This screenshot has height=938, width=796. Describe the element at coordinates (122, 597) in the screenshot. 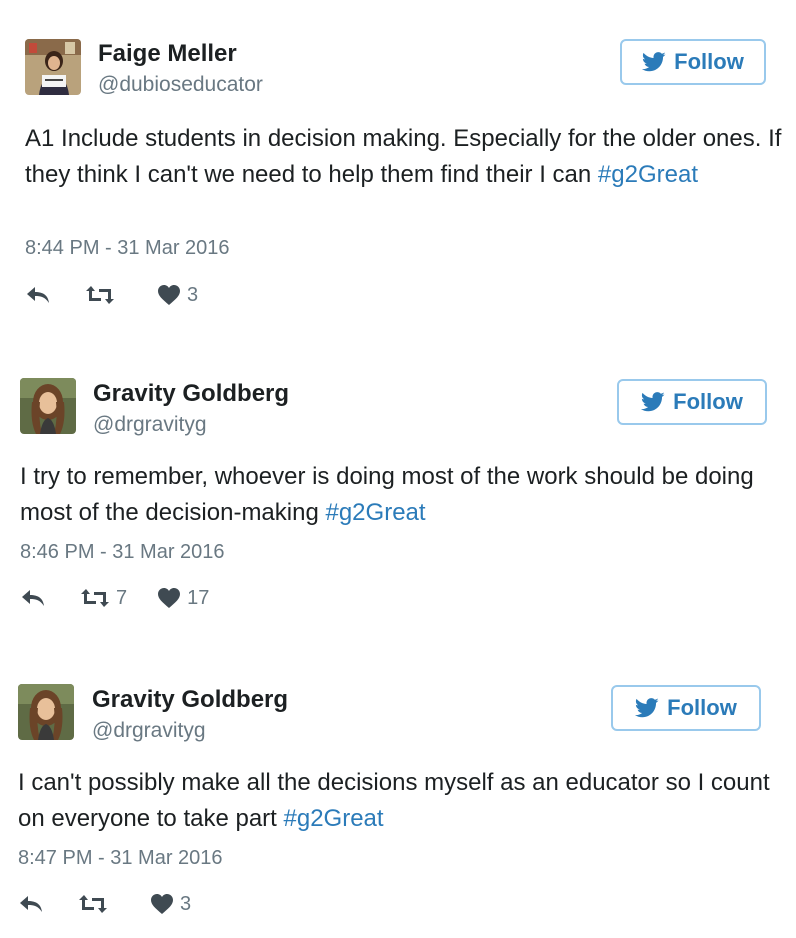

I see `retweet-count: 7` at that location.